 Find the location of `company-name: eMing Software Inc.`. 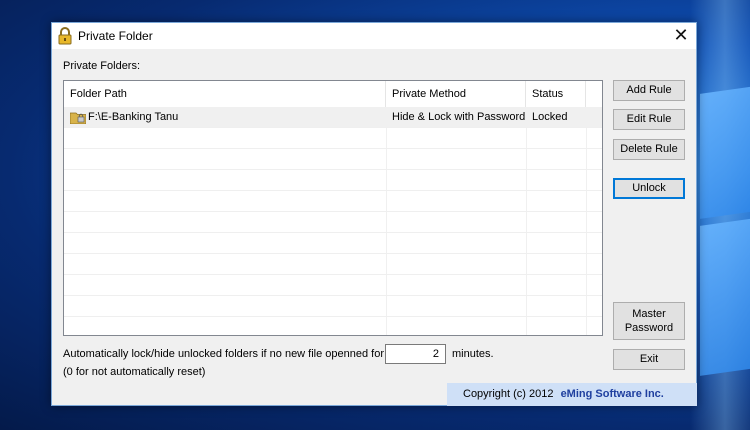

company-name: eMing Software Inc. is located at coordinates (612, 394).